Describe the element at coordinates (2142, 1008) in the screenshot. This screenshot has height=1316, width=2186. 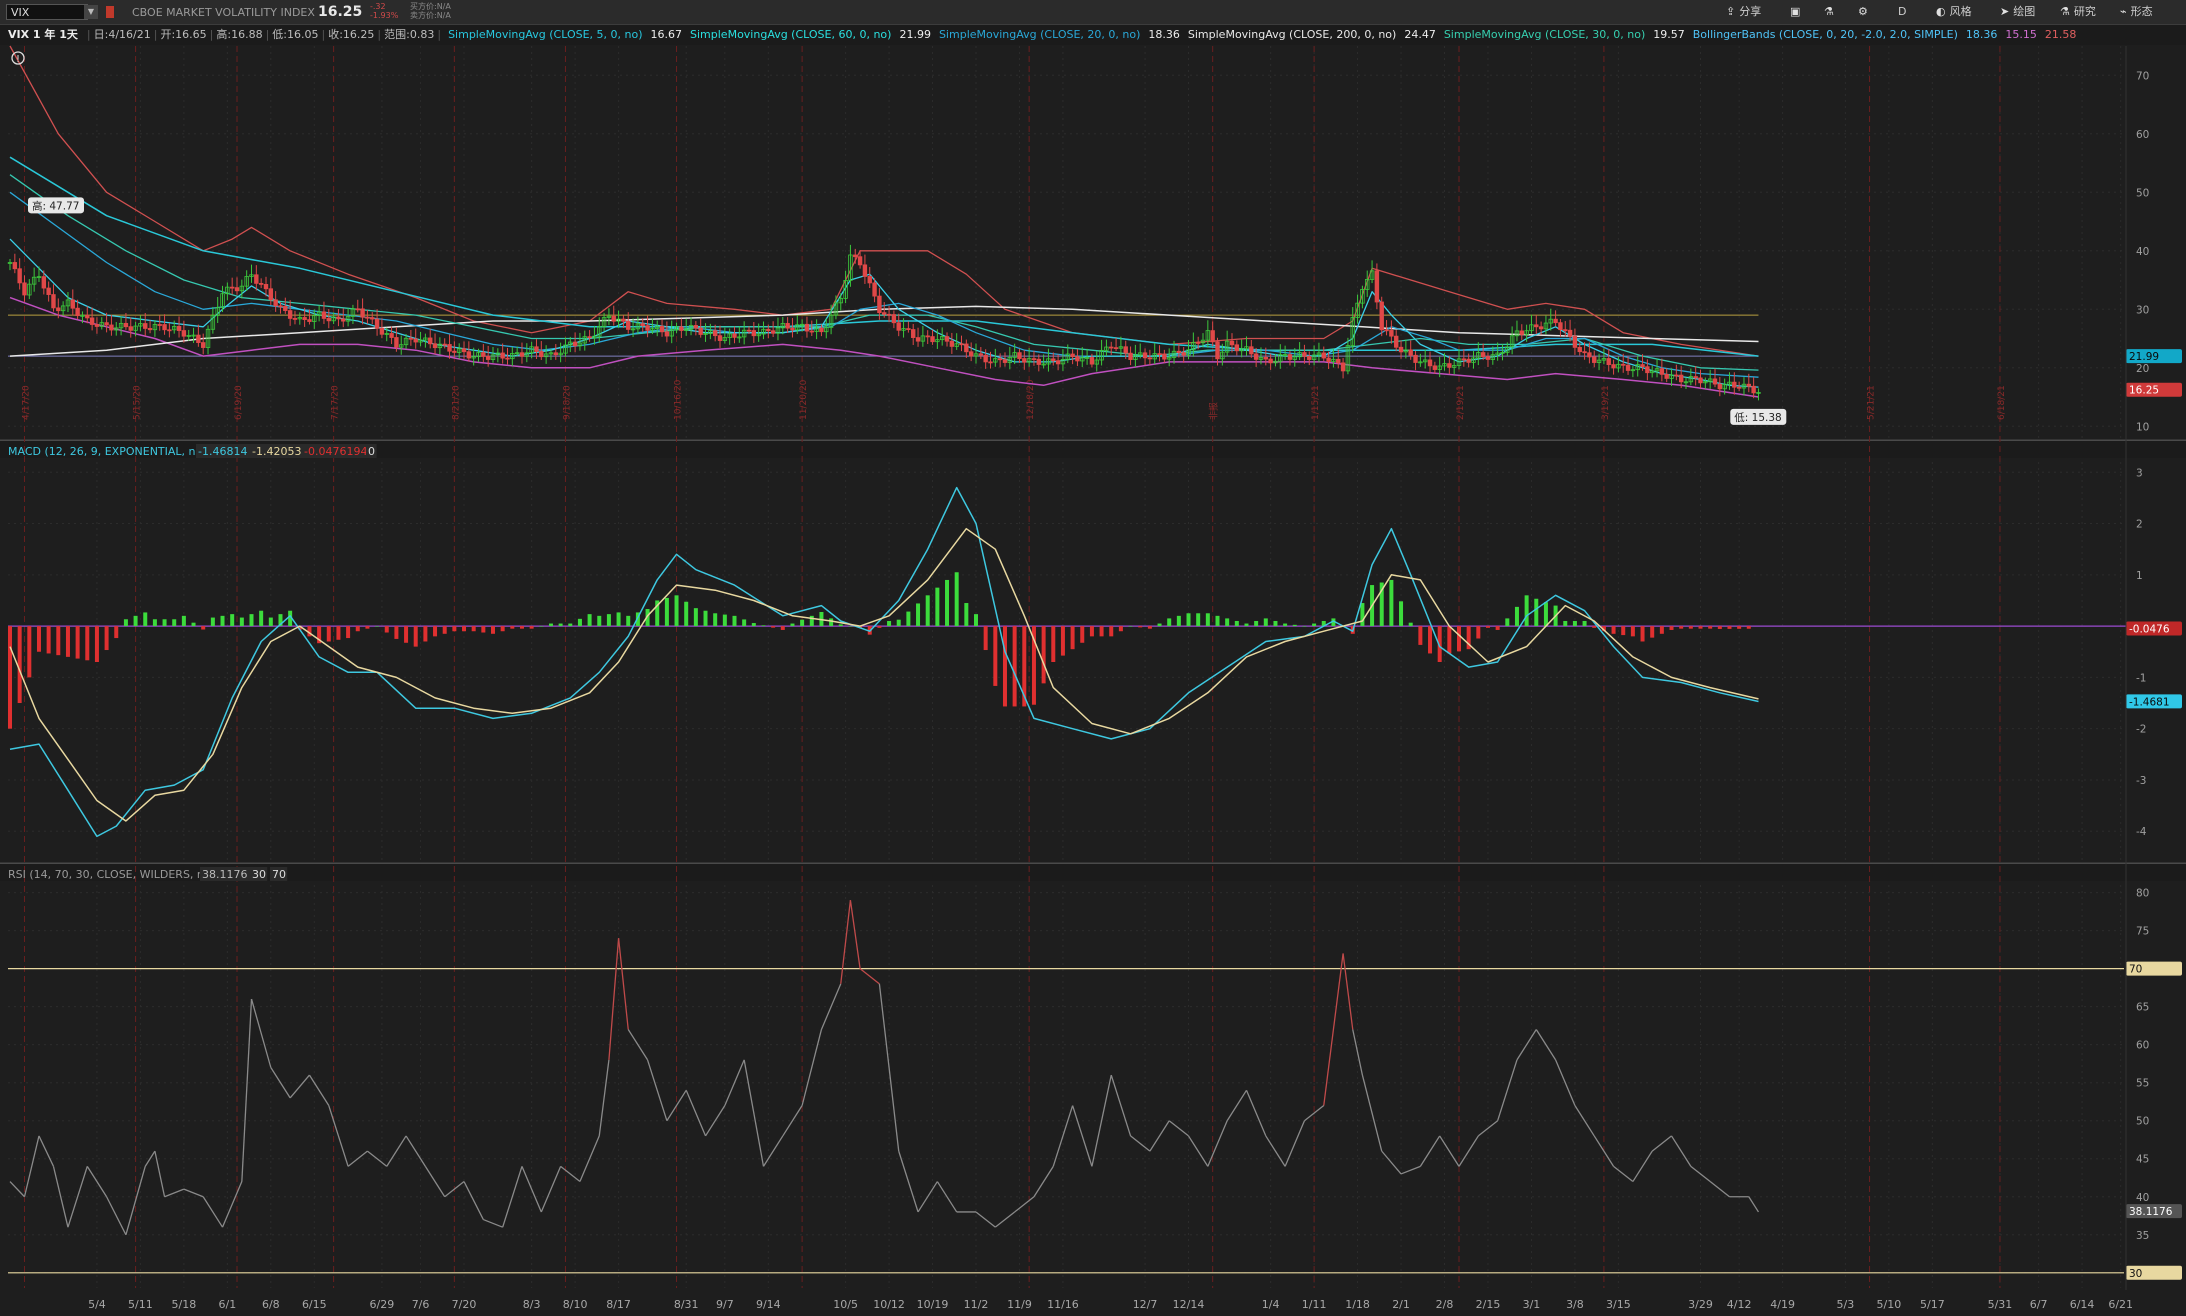
I see `rsi-y-tick: 65` at that location.